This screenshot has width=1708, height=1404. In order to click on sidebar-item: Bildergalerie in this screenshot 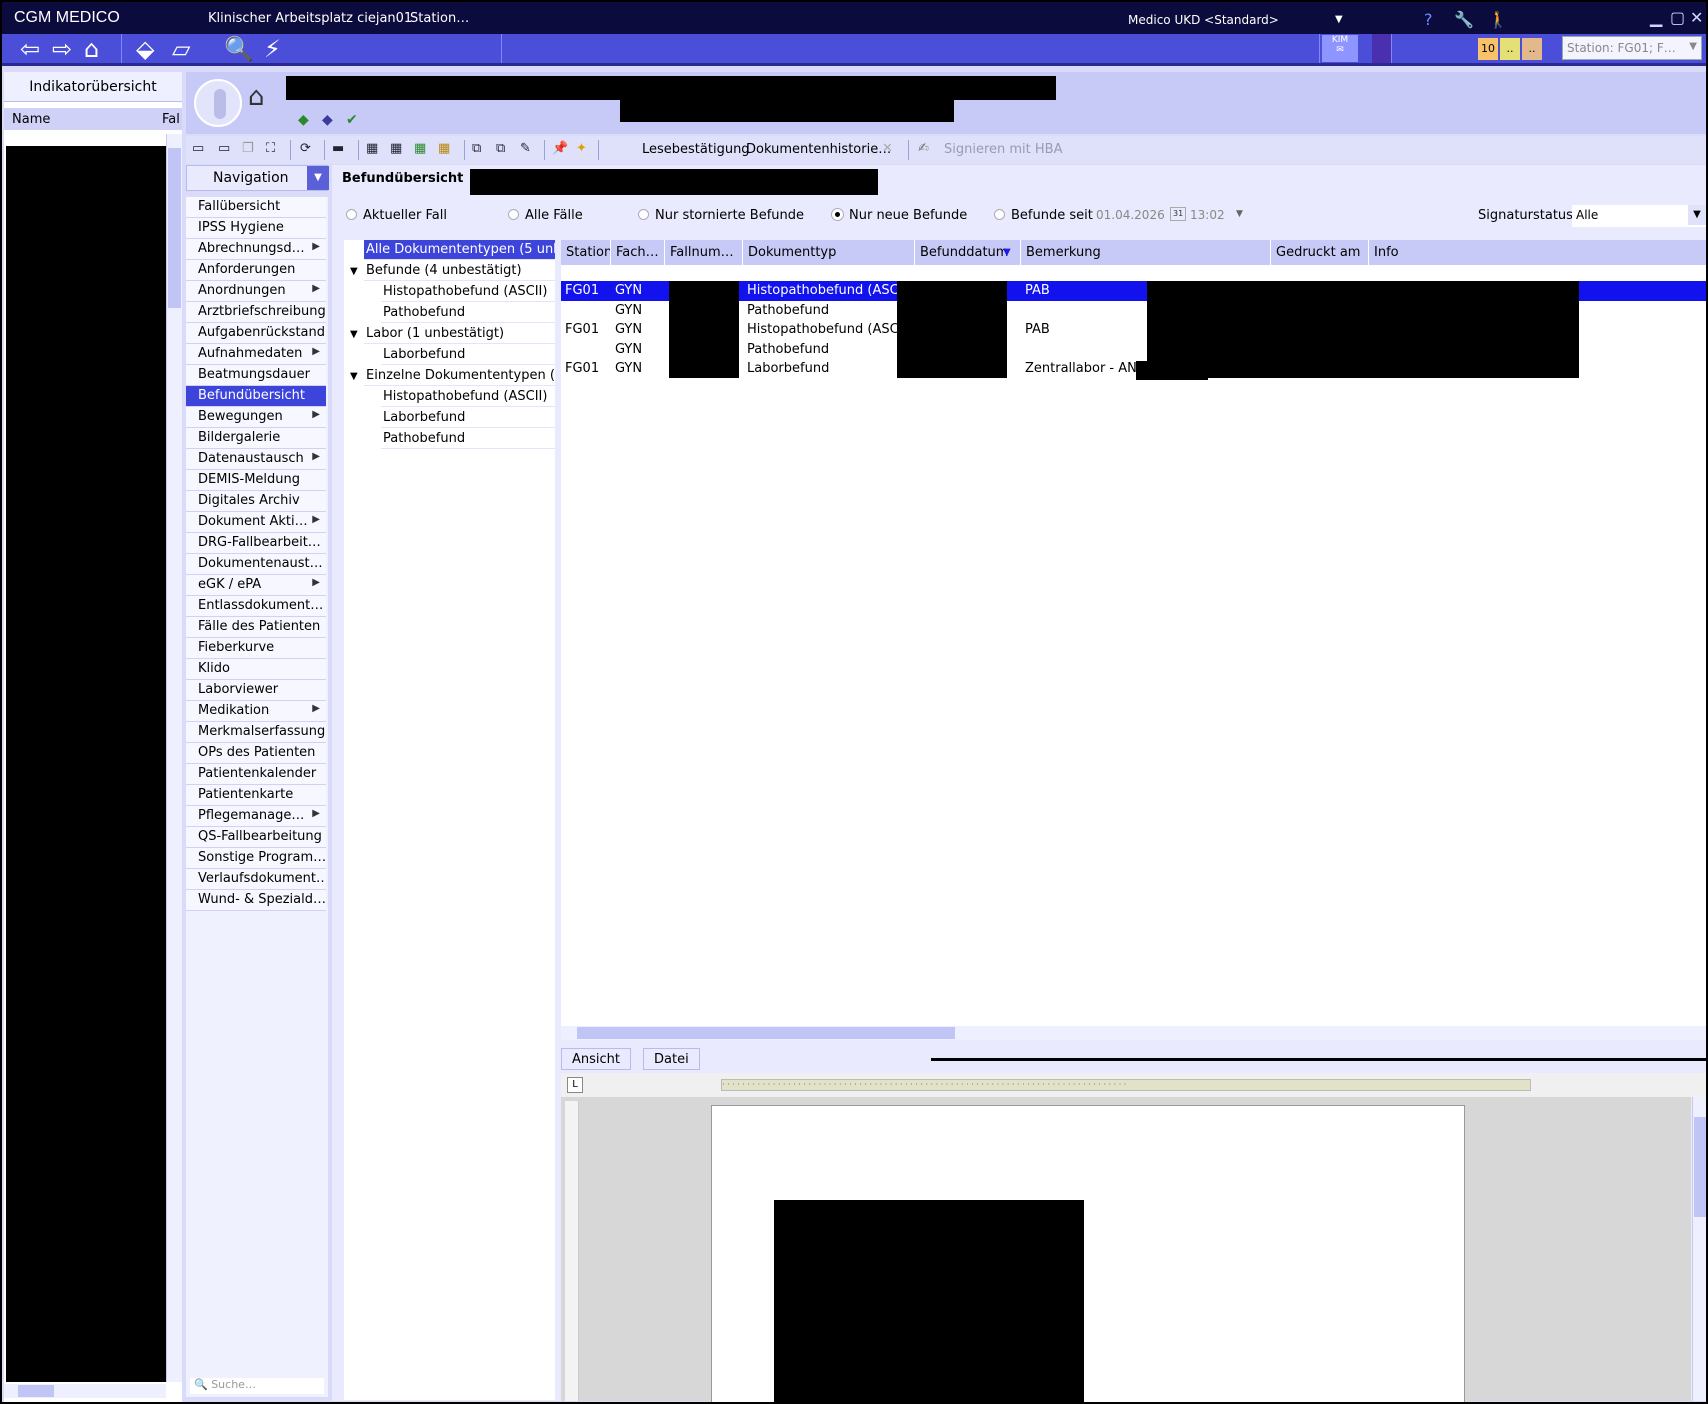, I will do `click(256, 438)`.